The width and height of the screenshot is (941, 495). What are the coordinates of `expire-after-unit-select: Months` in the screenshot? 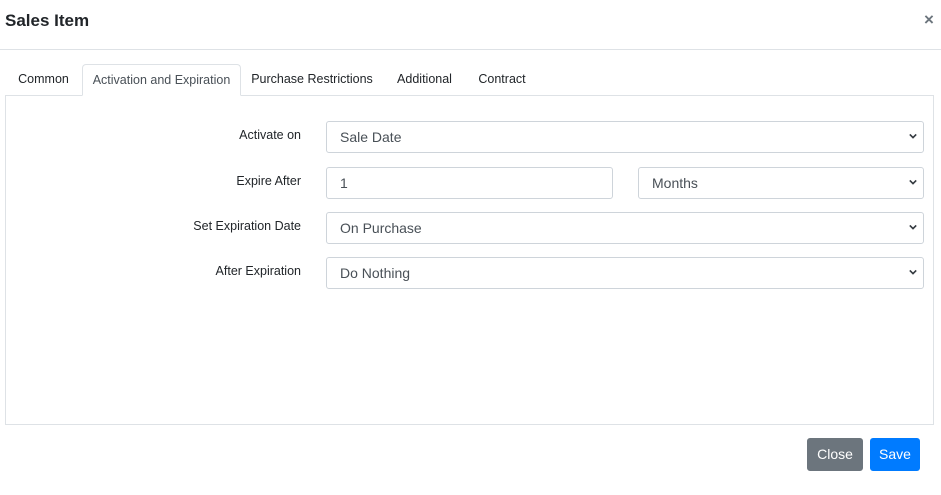 It's located at (781, 183).